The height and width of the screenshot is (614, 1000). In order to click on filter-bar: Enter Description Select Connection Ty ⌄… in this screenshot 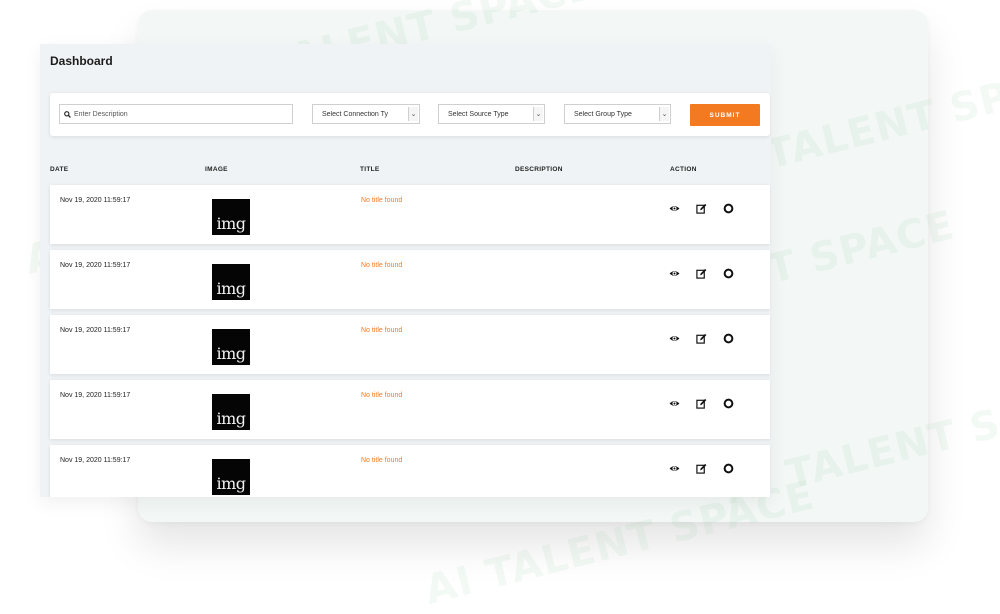, I will do `click(410, 114)`.